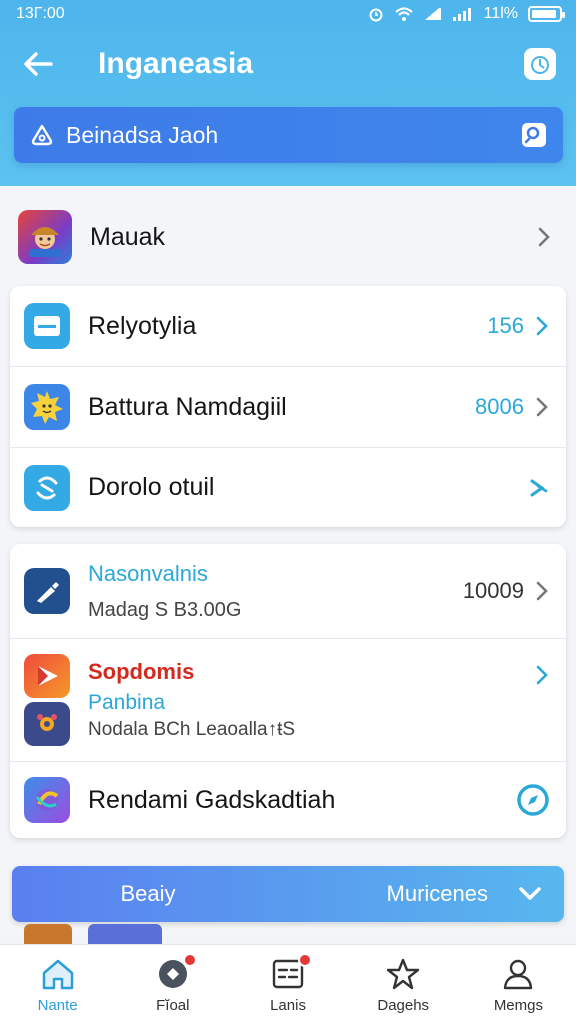  What do you see at coordinates (172, 984) in the screenshot?
I see `nav-item-chat: Fĭoal` at bounding box center [172, 984].